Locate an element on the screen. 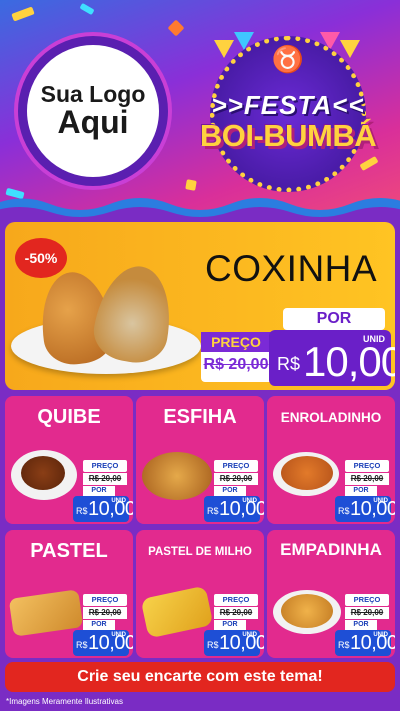 This screenshot has width=400, height=711. boi-bumba-title: BOI-BUMBÁ is located at coordinates (288, 135).